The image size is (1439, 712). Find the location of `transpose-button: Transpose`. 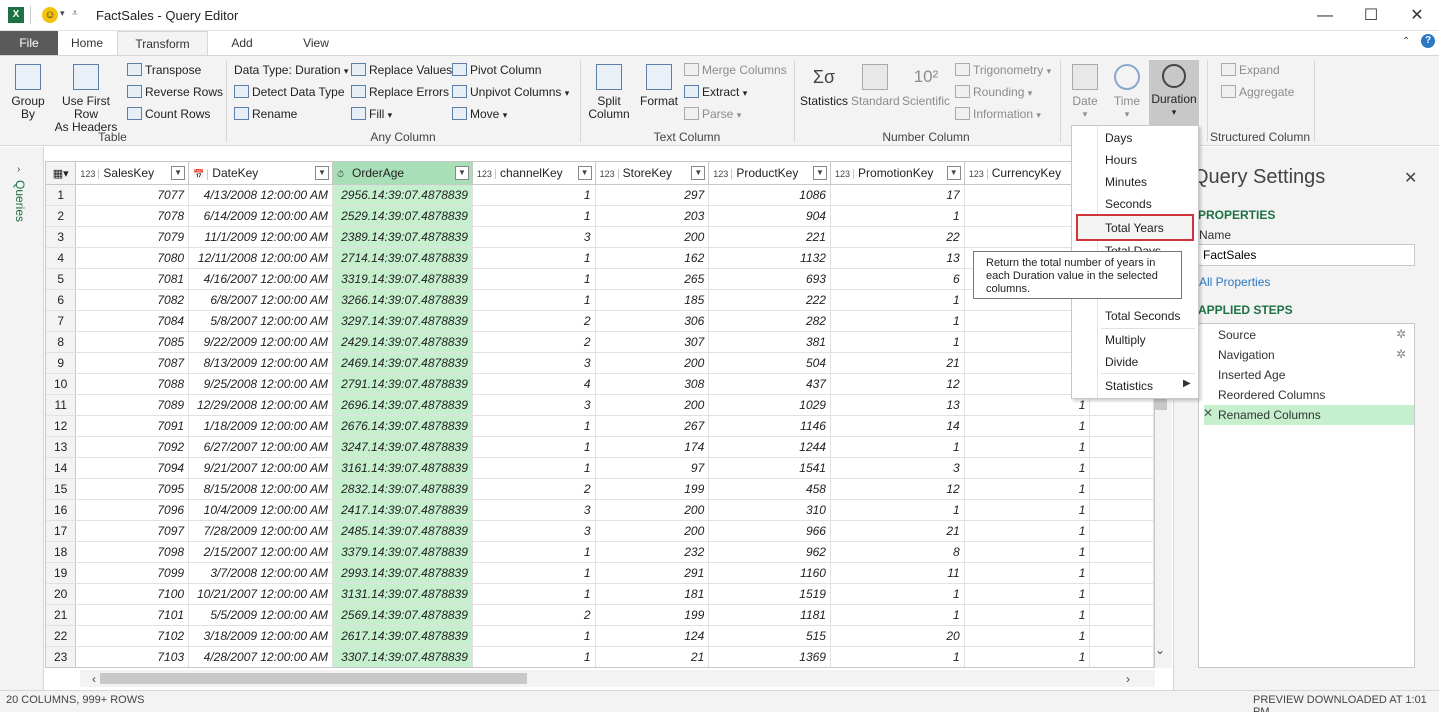

transpose-button: Transpose is located at coordinates (164, 70).